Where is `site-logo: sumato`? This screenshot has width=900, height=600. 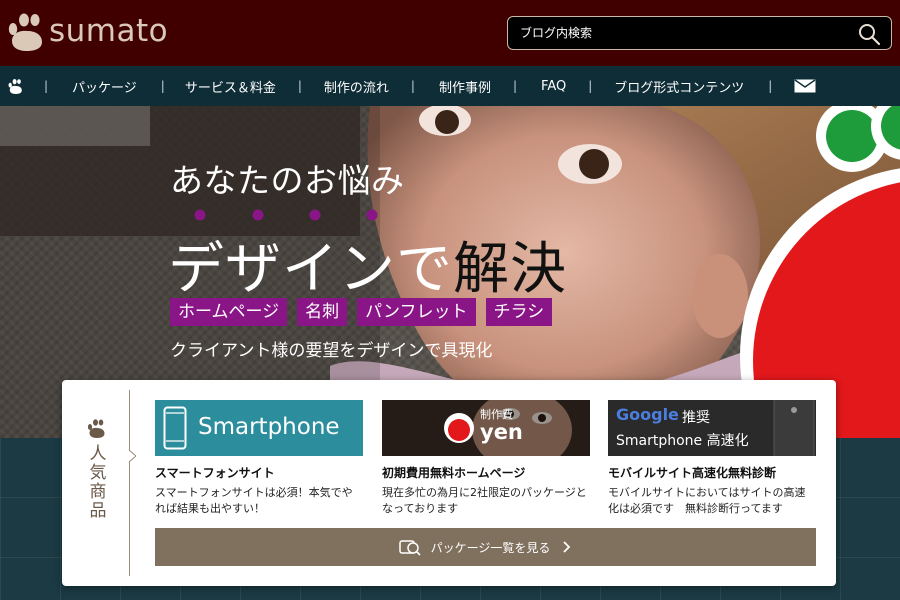
site-logo: sumato is located at coordinates (87, 31).